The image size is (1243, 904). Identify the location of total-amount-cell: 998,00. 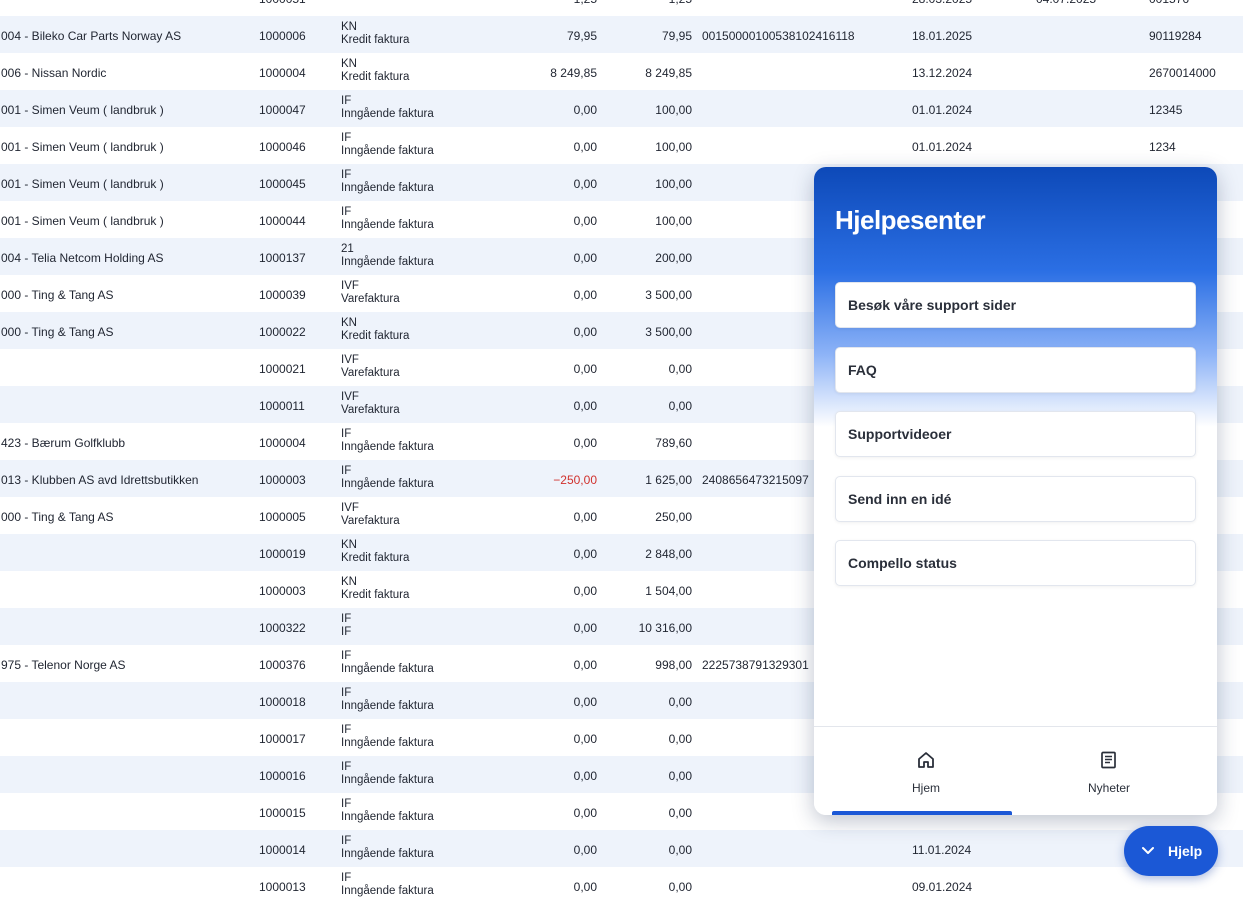
(673, 665).